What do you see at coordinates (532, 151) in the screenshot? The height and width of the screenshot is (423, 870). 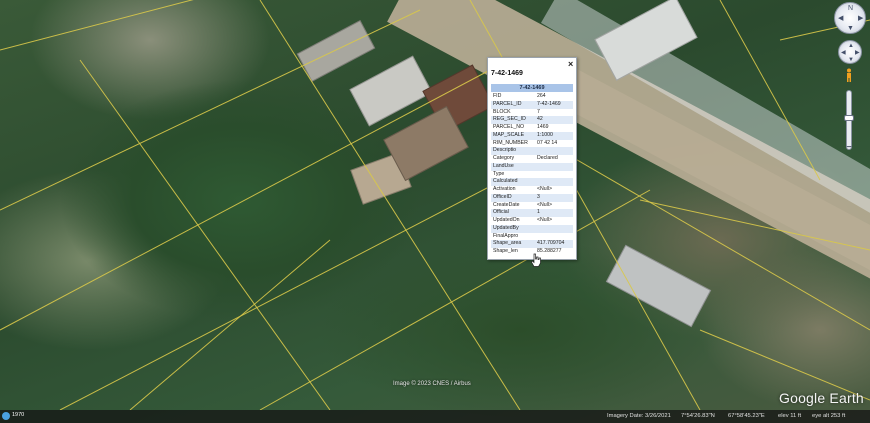 I see `attribute-row: Descriptio` at bounding box center [532, 151].